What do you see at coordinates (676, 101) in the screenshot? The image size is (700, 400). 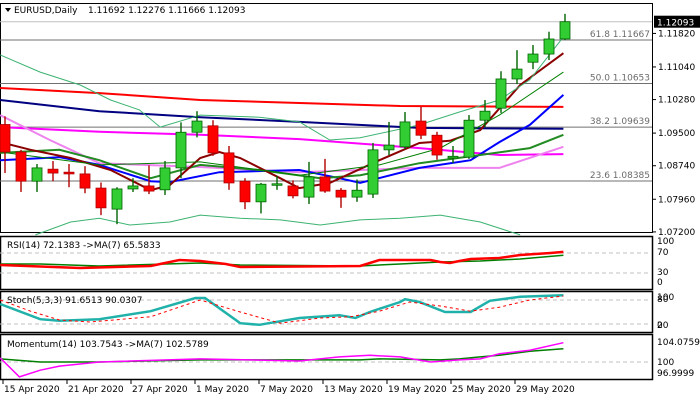 I see `price-tick-label: 1.10280` at bounding box center [676, 101].